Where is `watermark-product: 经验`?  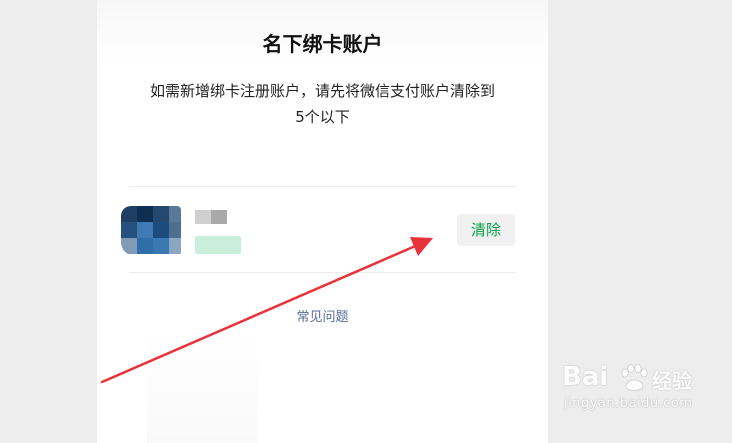
watermark-product: 经验 is located at coordinates (672, 381).